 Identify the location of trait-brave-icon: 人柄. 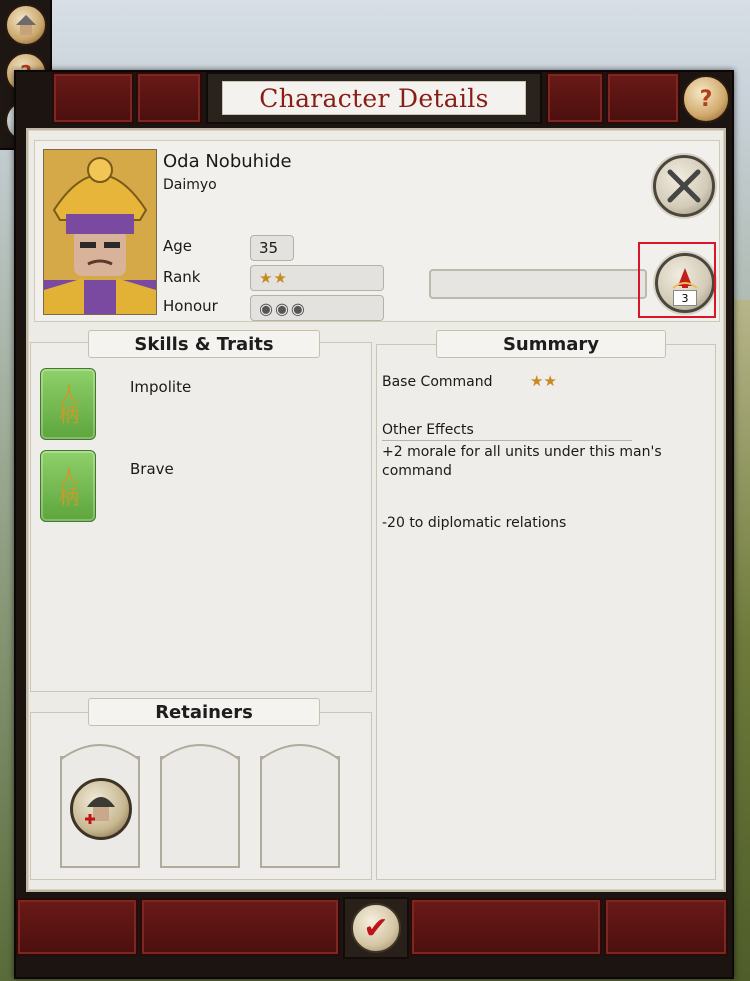
(68, 486).